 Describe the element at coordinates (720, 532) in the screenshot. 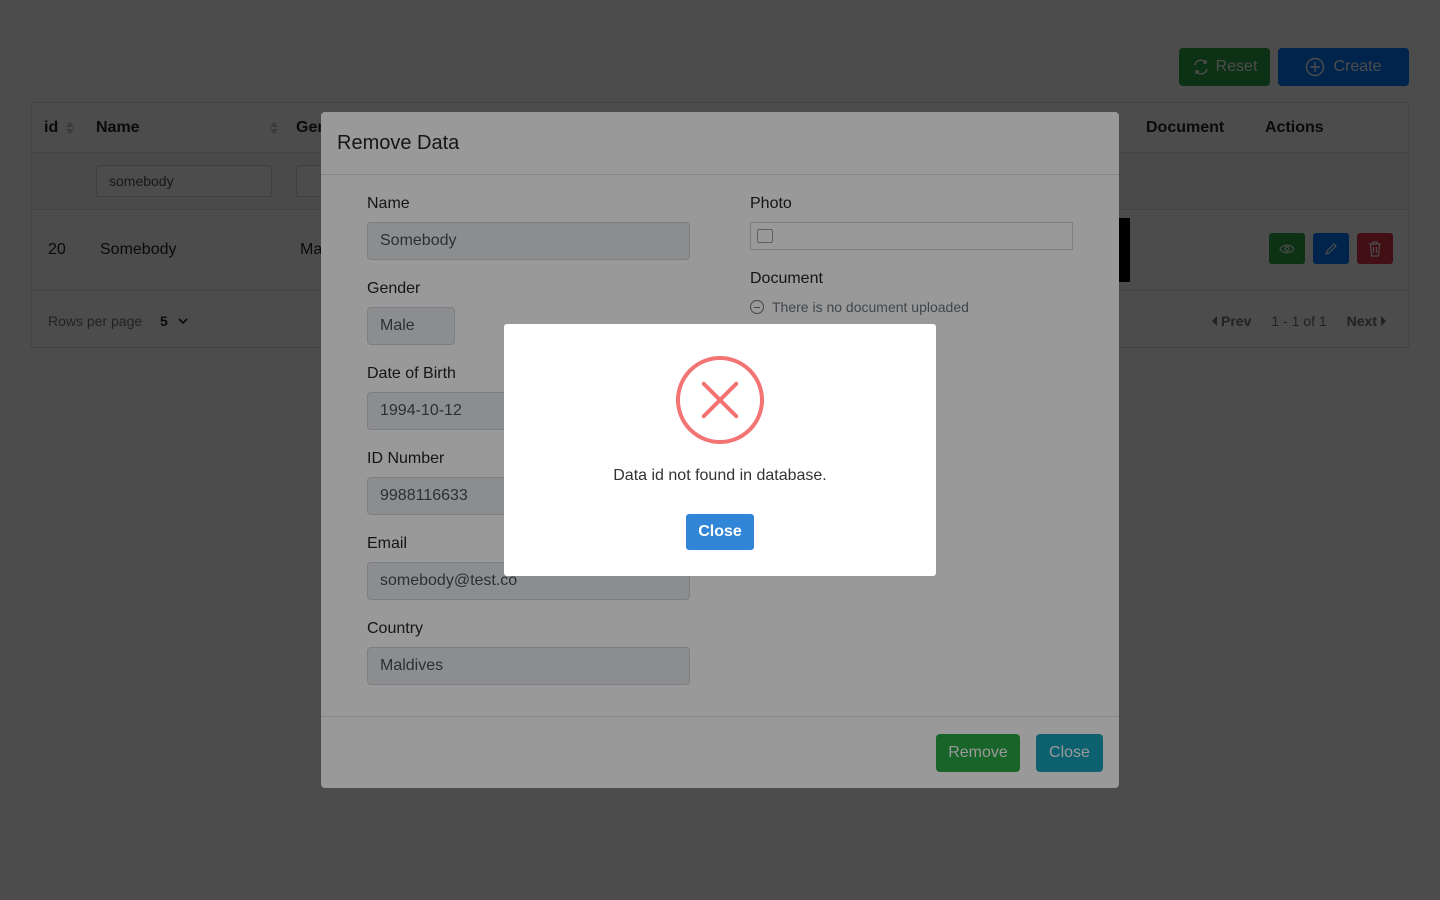

I see `alert-close-button: Close` at that location.